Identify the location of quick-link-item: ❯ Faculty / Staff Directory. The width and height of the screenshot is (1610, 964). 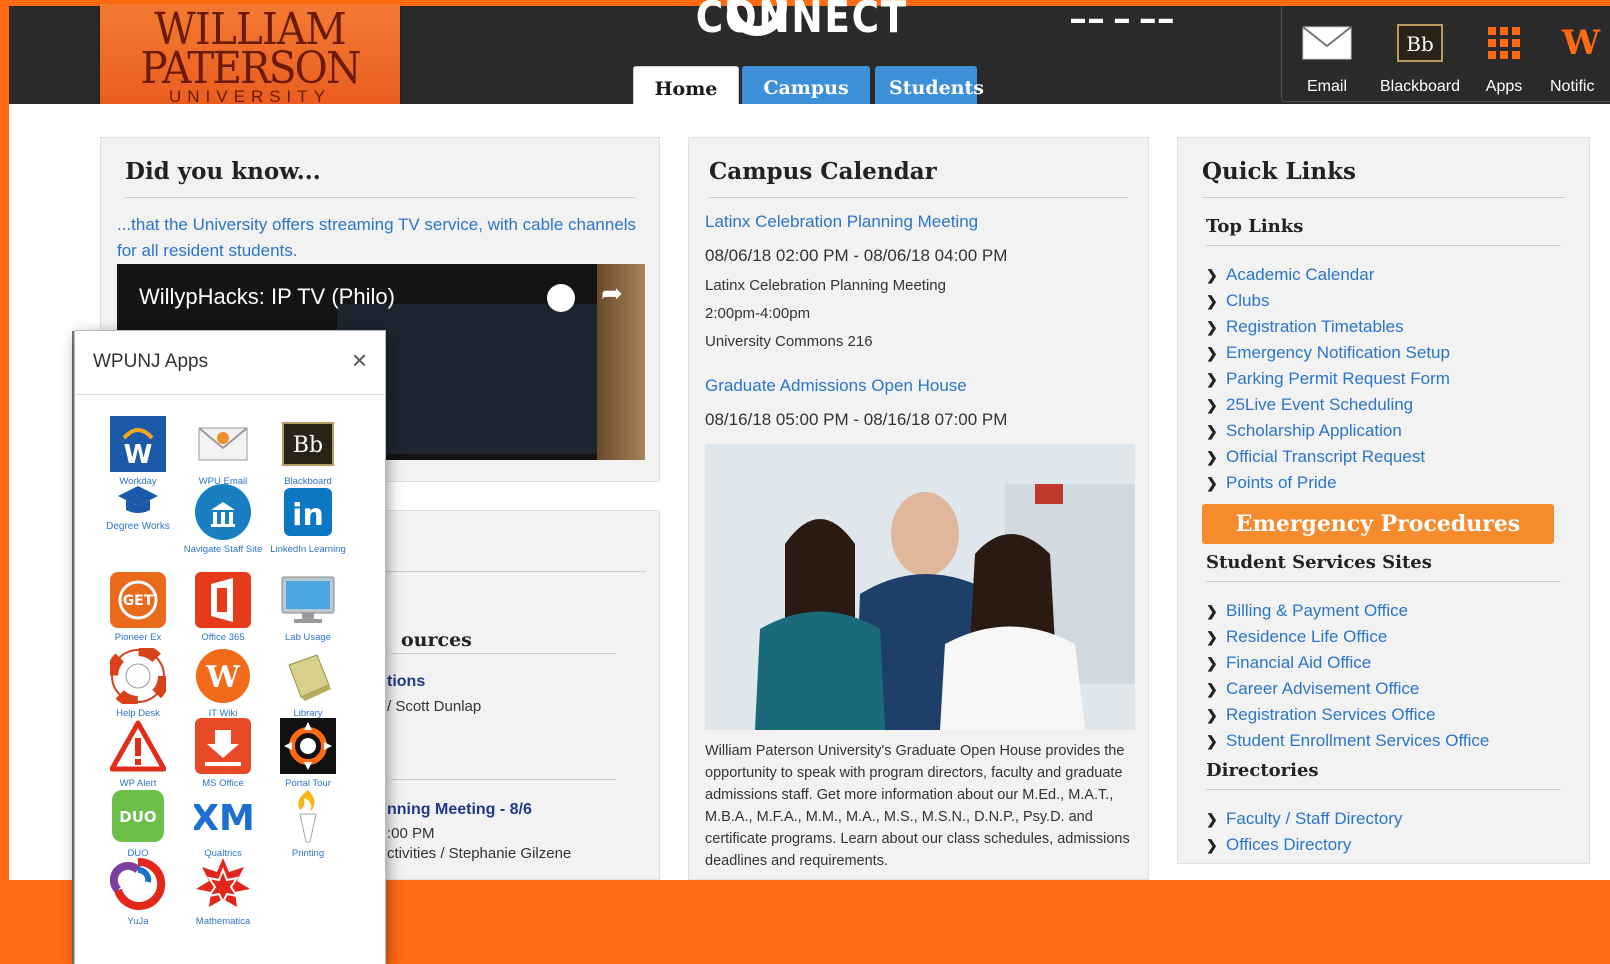
(1389, 819).